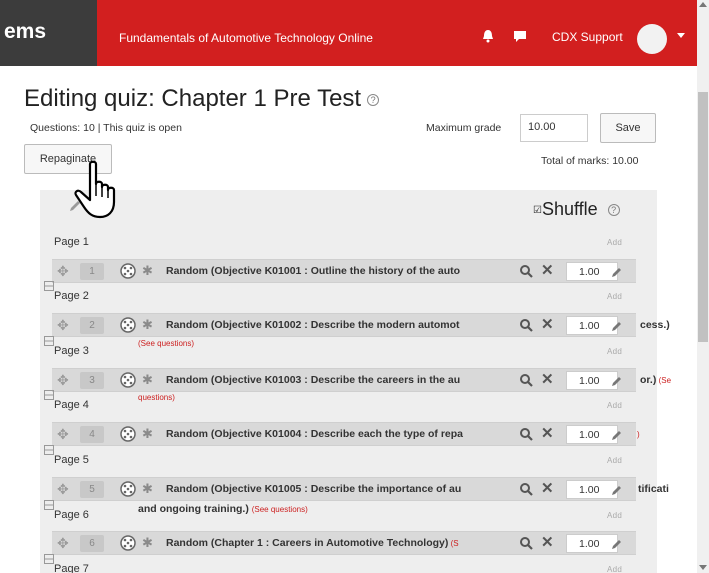 This screenshot has height=573, width=709. What do you see at coordinates (652, 39) in the screenshot?
I see `avatar` at bounding box center [652, 39].